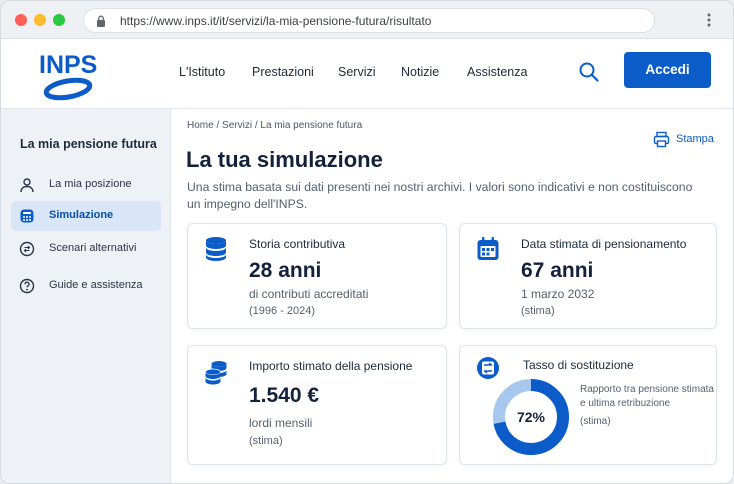  I want to click on calculator-icon, so click(27, 216).